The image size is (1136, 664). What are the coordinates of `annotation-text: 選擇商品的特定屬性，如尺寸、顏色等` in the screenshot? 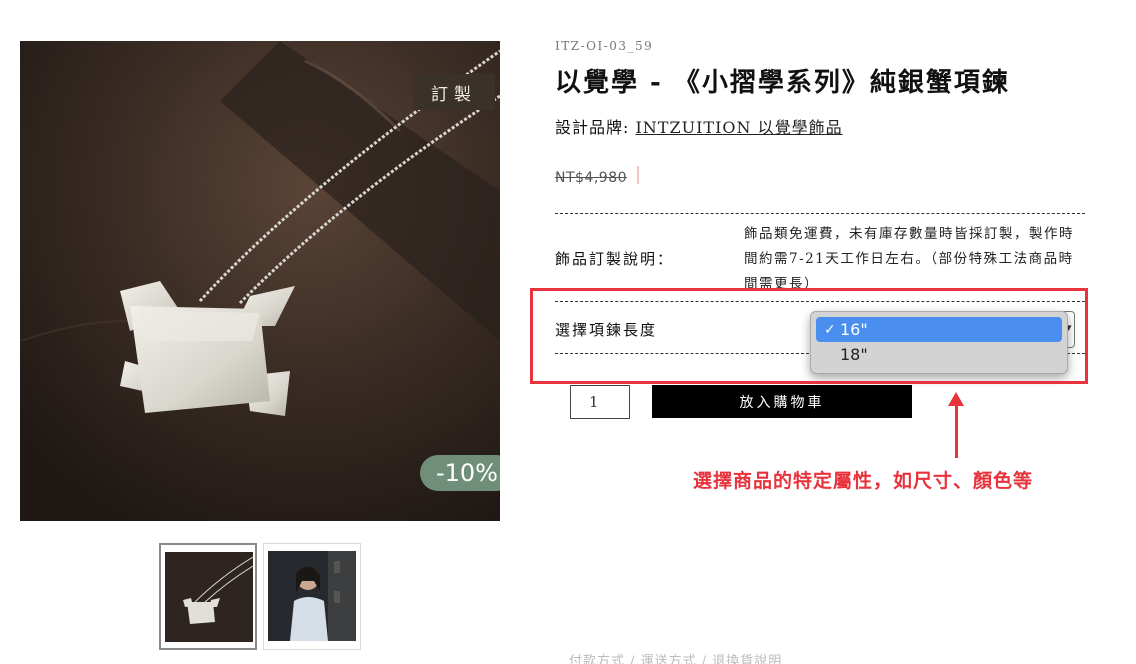 It's located at (863, 481).